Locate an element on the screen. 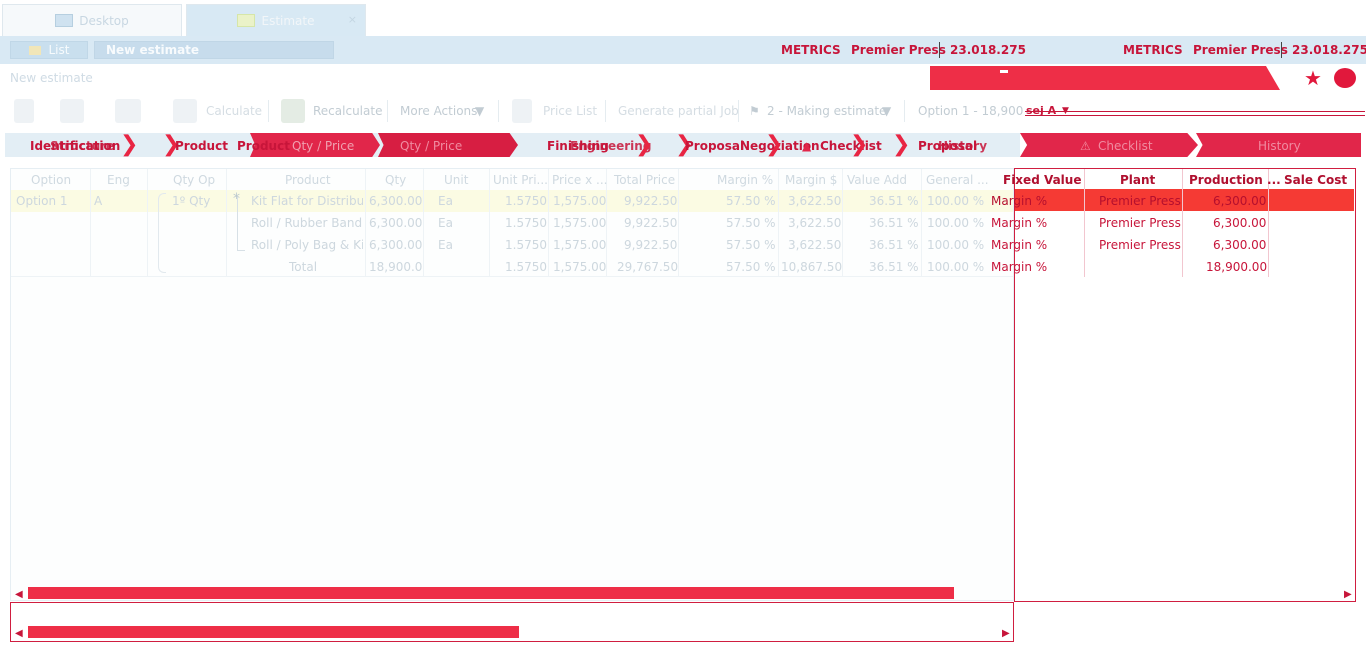 This screenshot has height=653, width=1366. step-product-2: Product is located at coordinates (263, 146).